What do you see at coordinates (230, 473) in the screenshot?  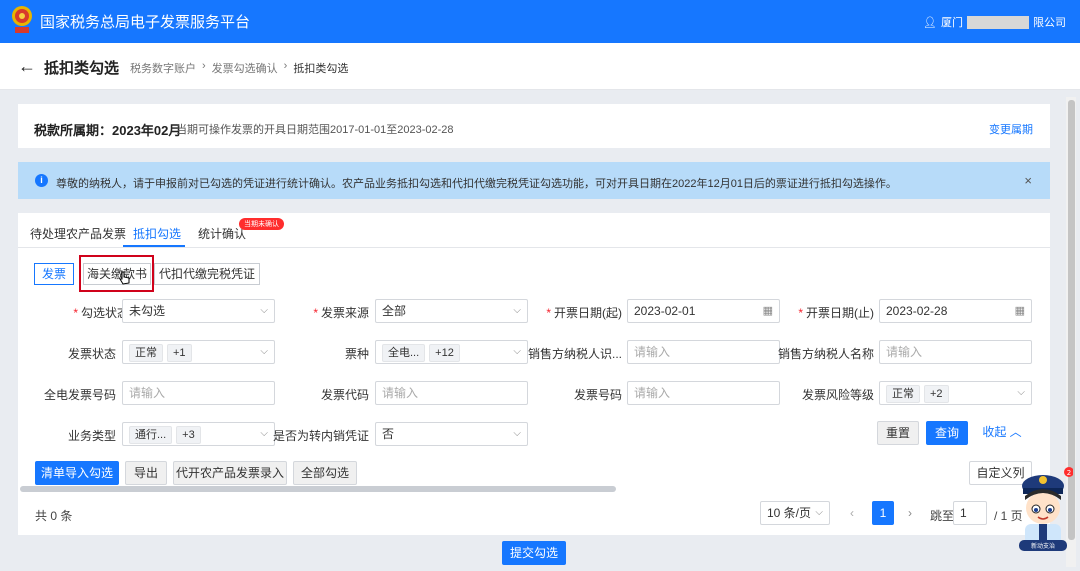 I see `agri-invoice-entry-button: 代开农产品发票录入` at bounding box center [230, 473].